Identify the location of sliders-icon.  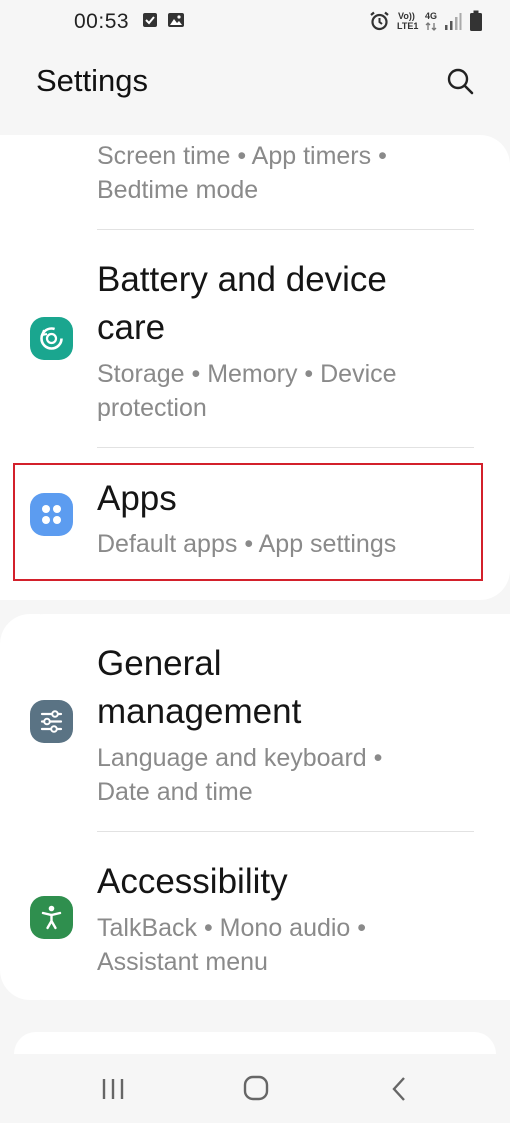
(51, 721).